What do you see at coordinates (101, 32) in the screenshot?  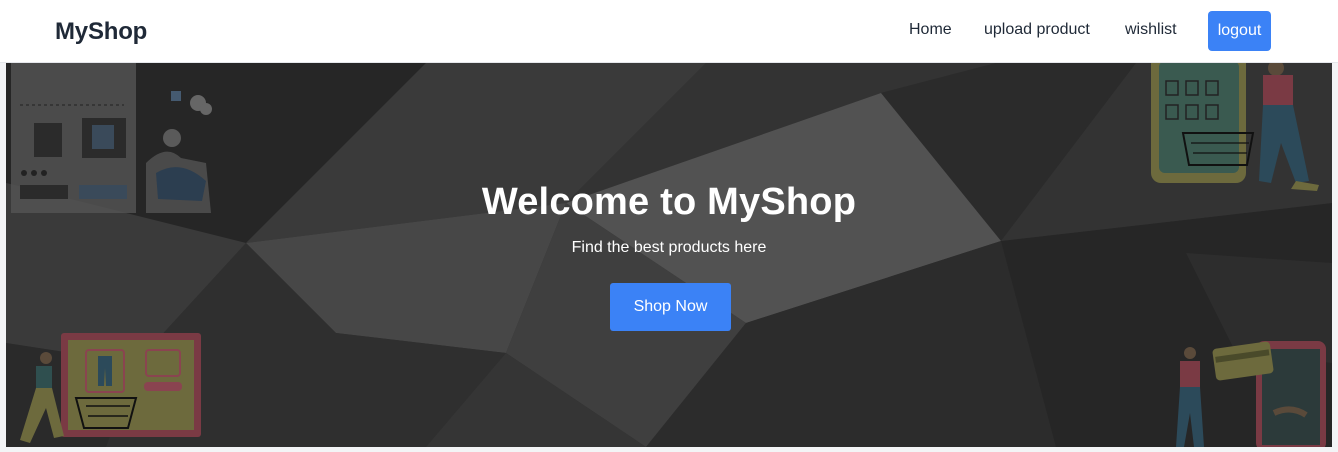 I see `brand-logo: MyShop` at bounding box center [101, 32].